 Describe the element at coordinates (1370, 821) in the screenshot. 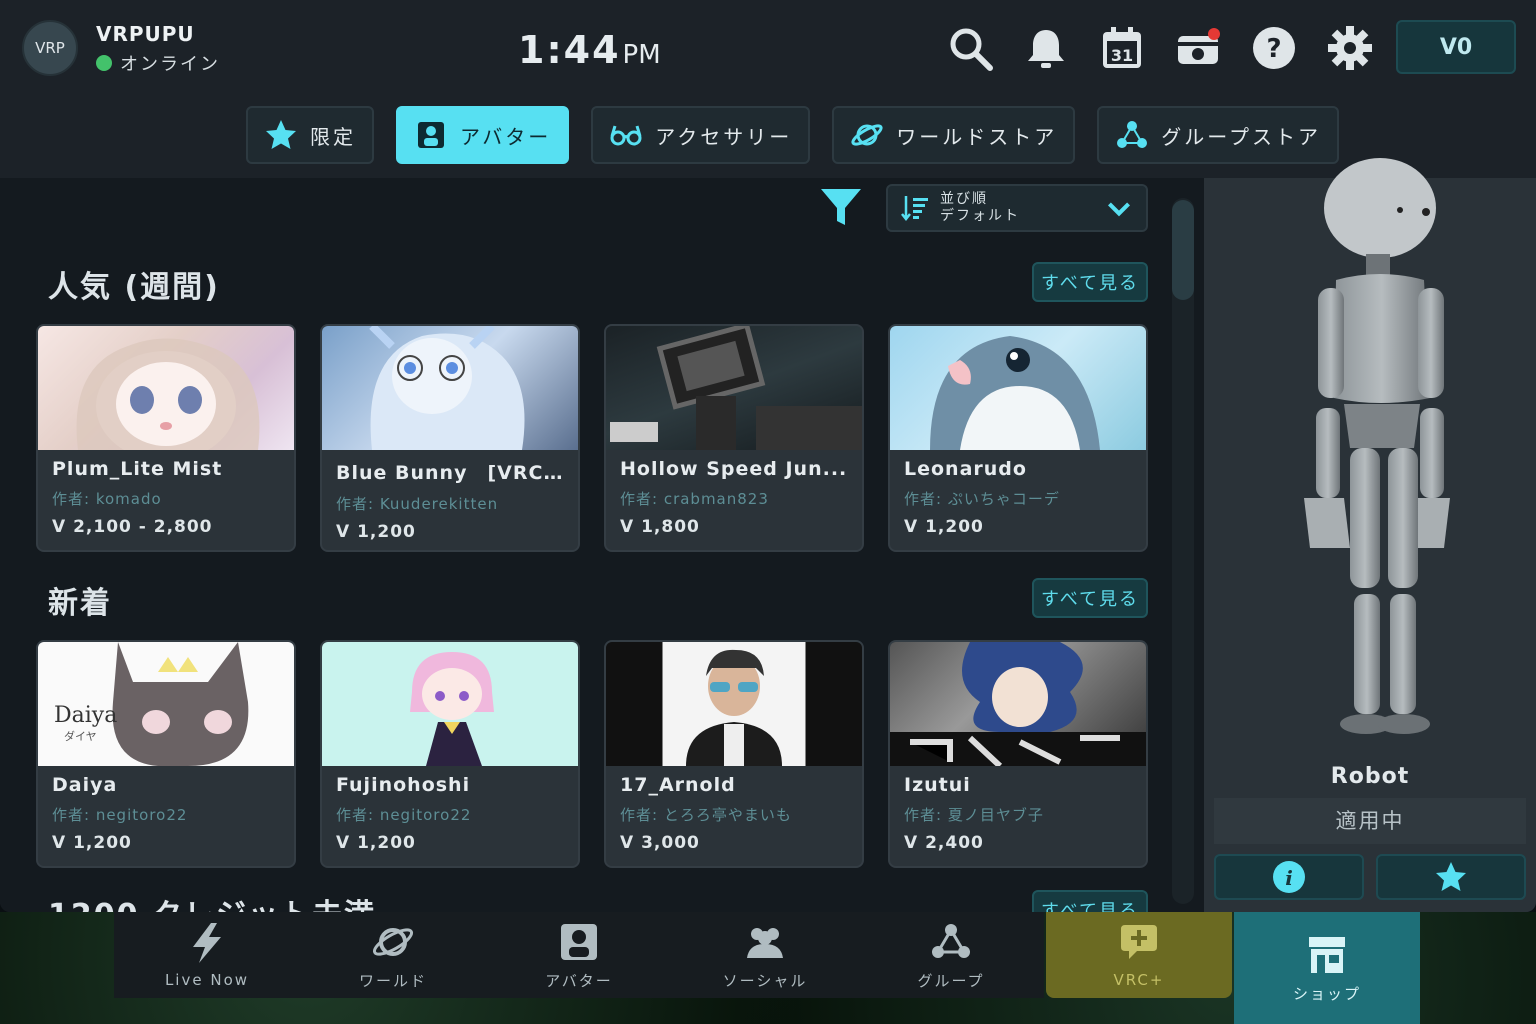

I see `preview-status: 適用中` at that location.